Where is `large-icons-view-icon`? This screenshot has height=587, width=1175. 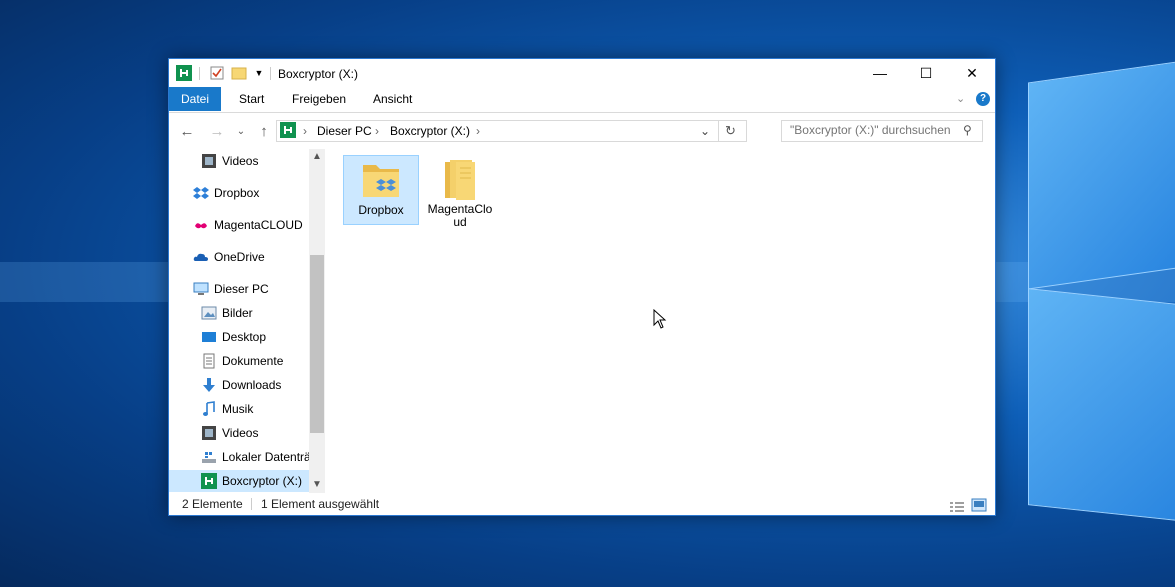
large-icons-view-icon is located at coordinates (979, 504).